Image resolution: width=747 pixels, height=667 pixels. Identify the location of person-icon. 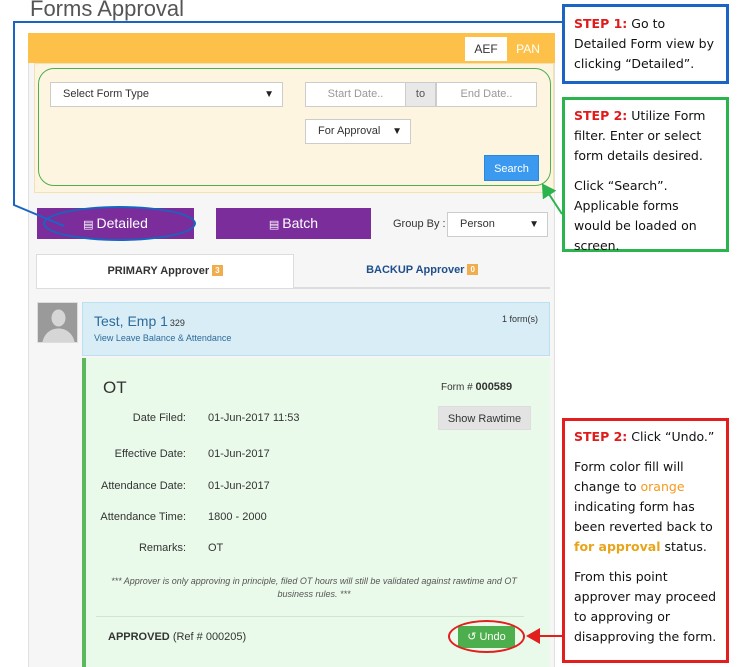
(57, 322).